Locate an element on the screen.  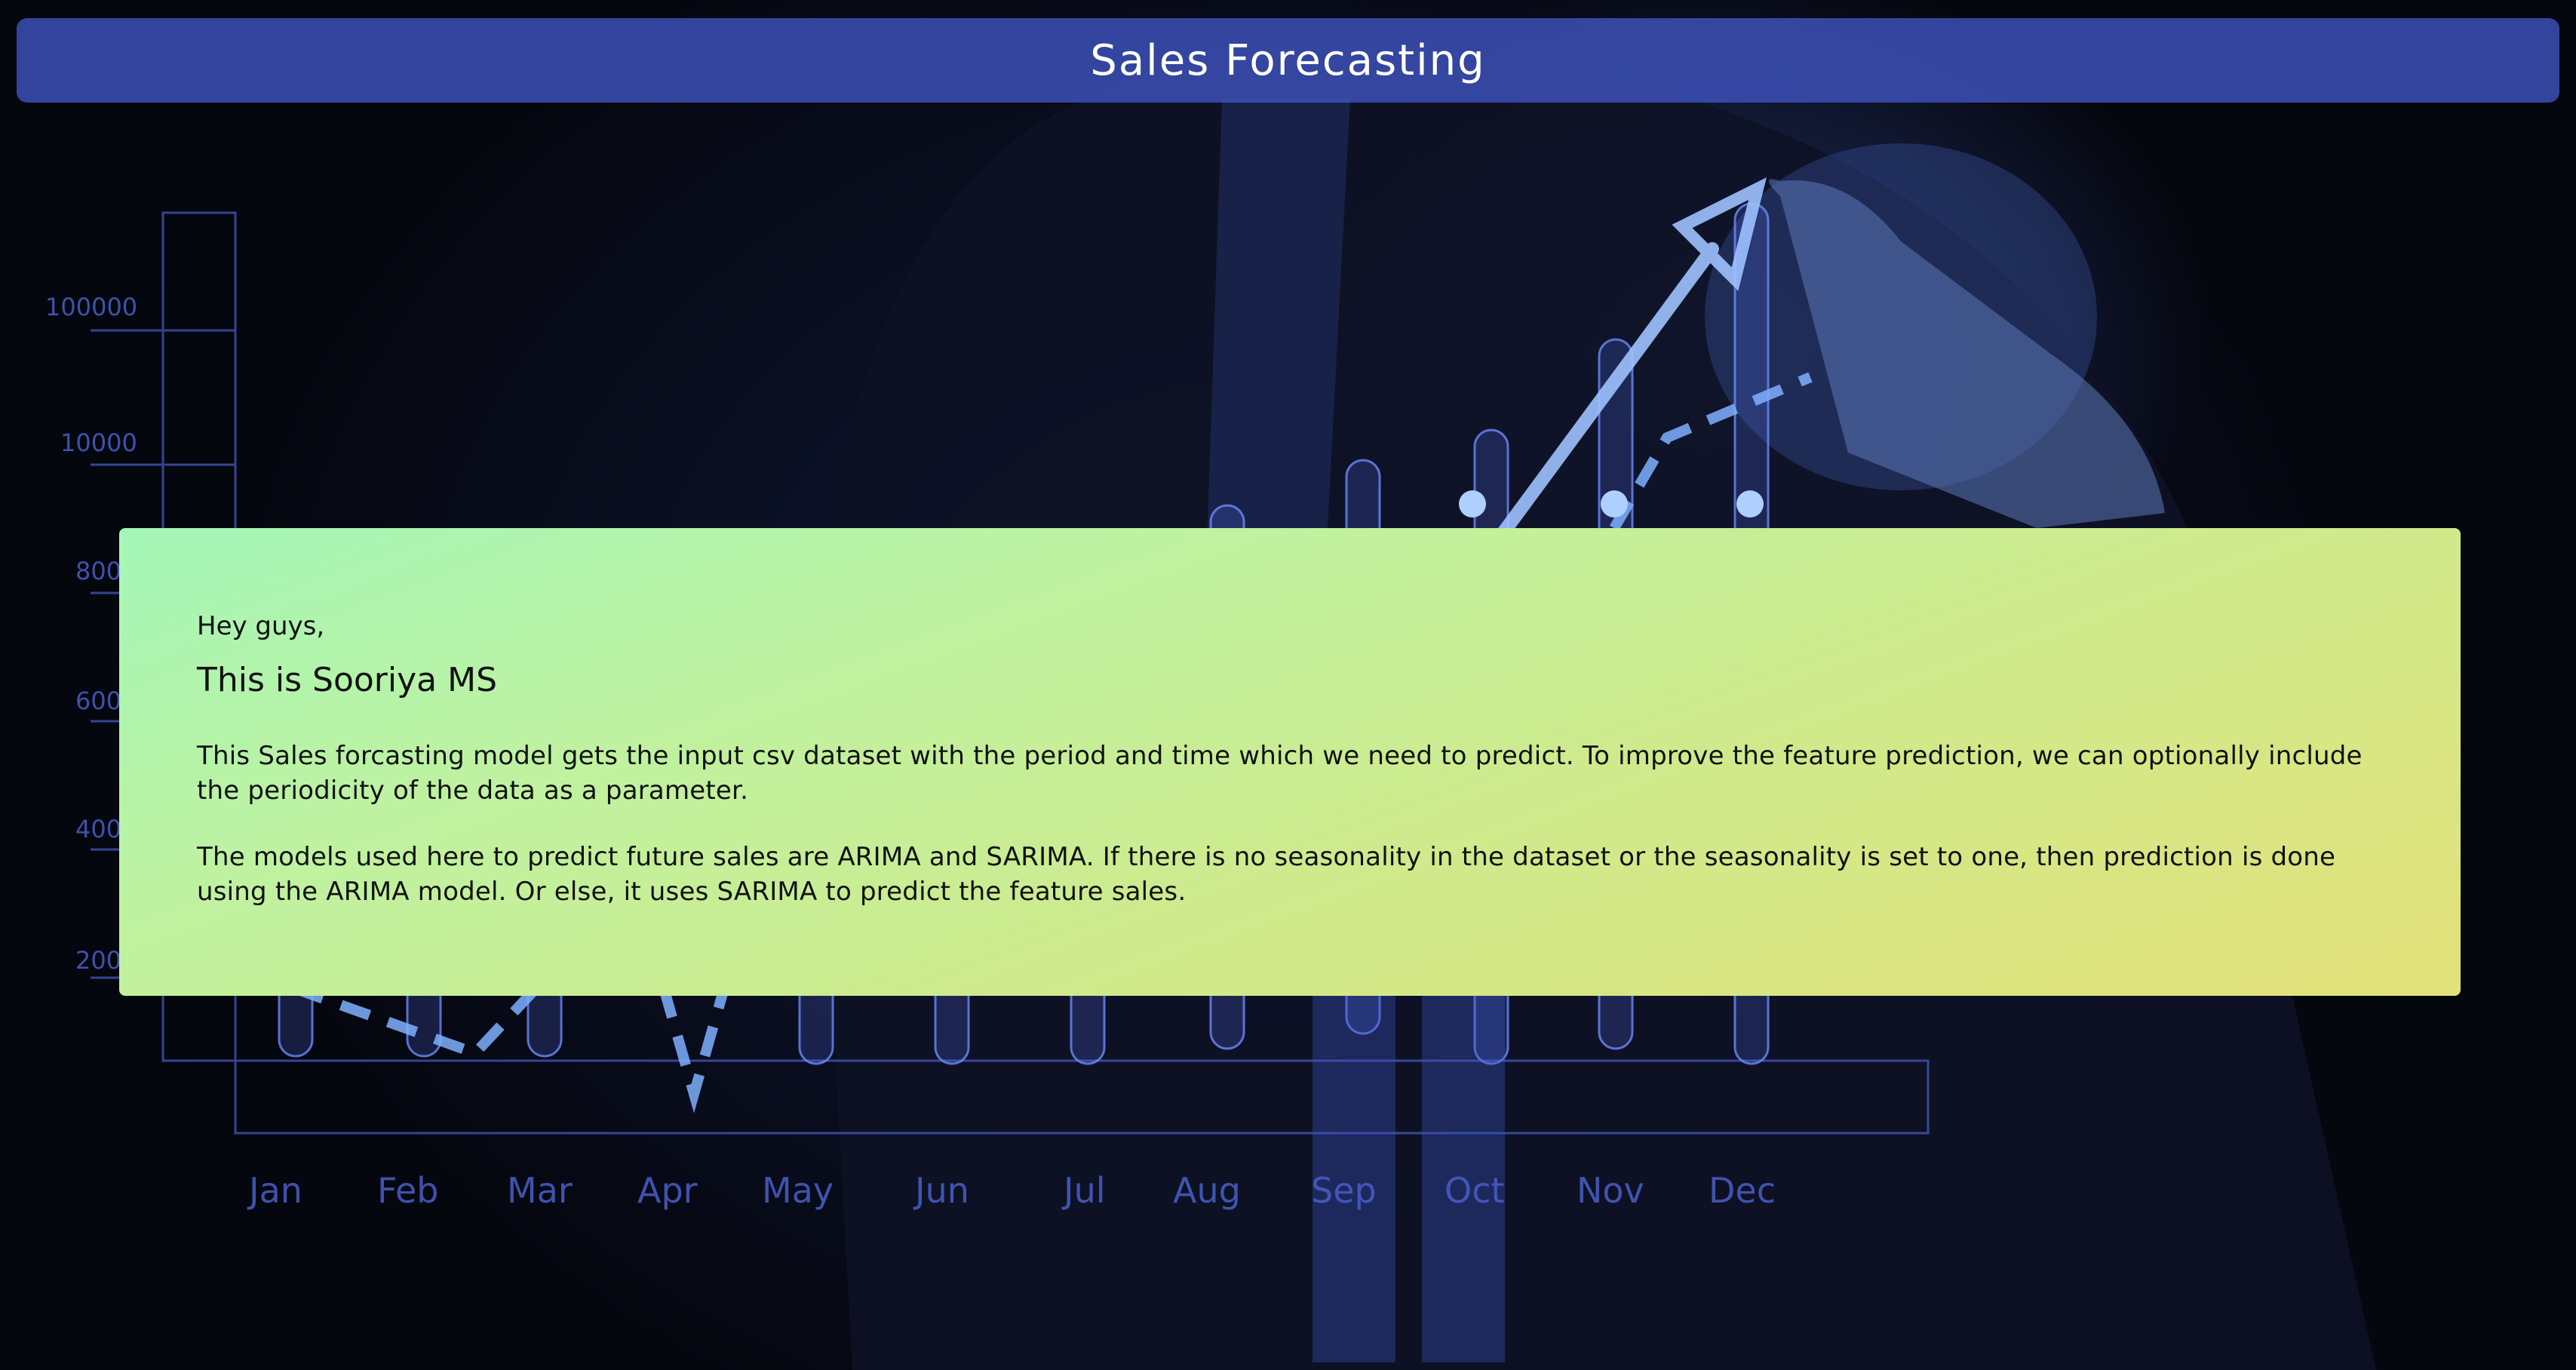
month-label-jun: Jun is located at coordinates (941, 1191).